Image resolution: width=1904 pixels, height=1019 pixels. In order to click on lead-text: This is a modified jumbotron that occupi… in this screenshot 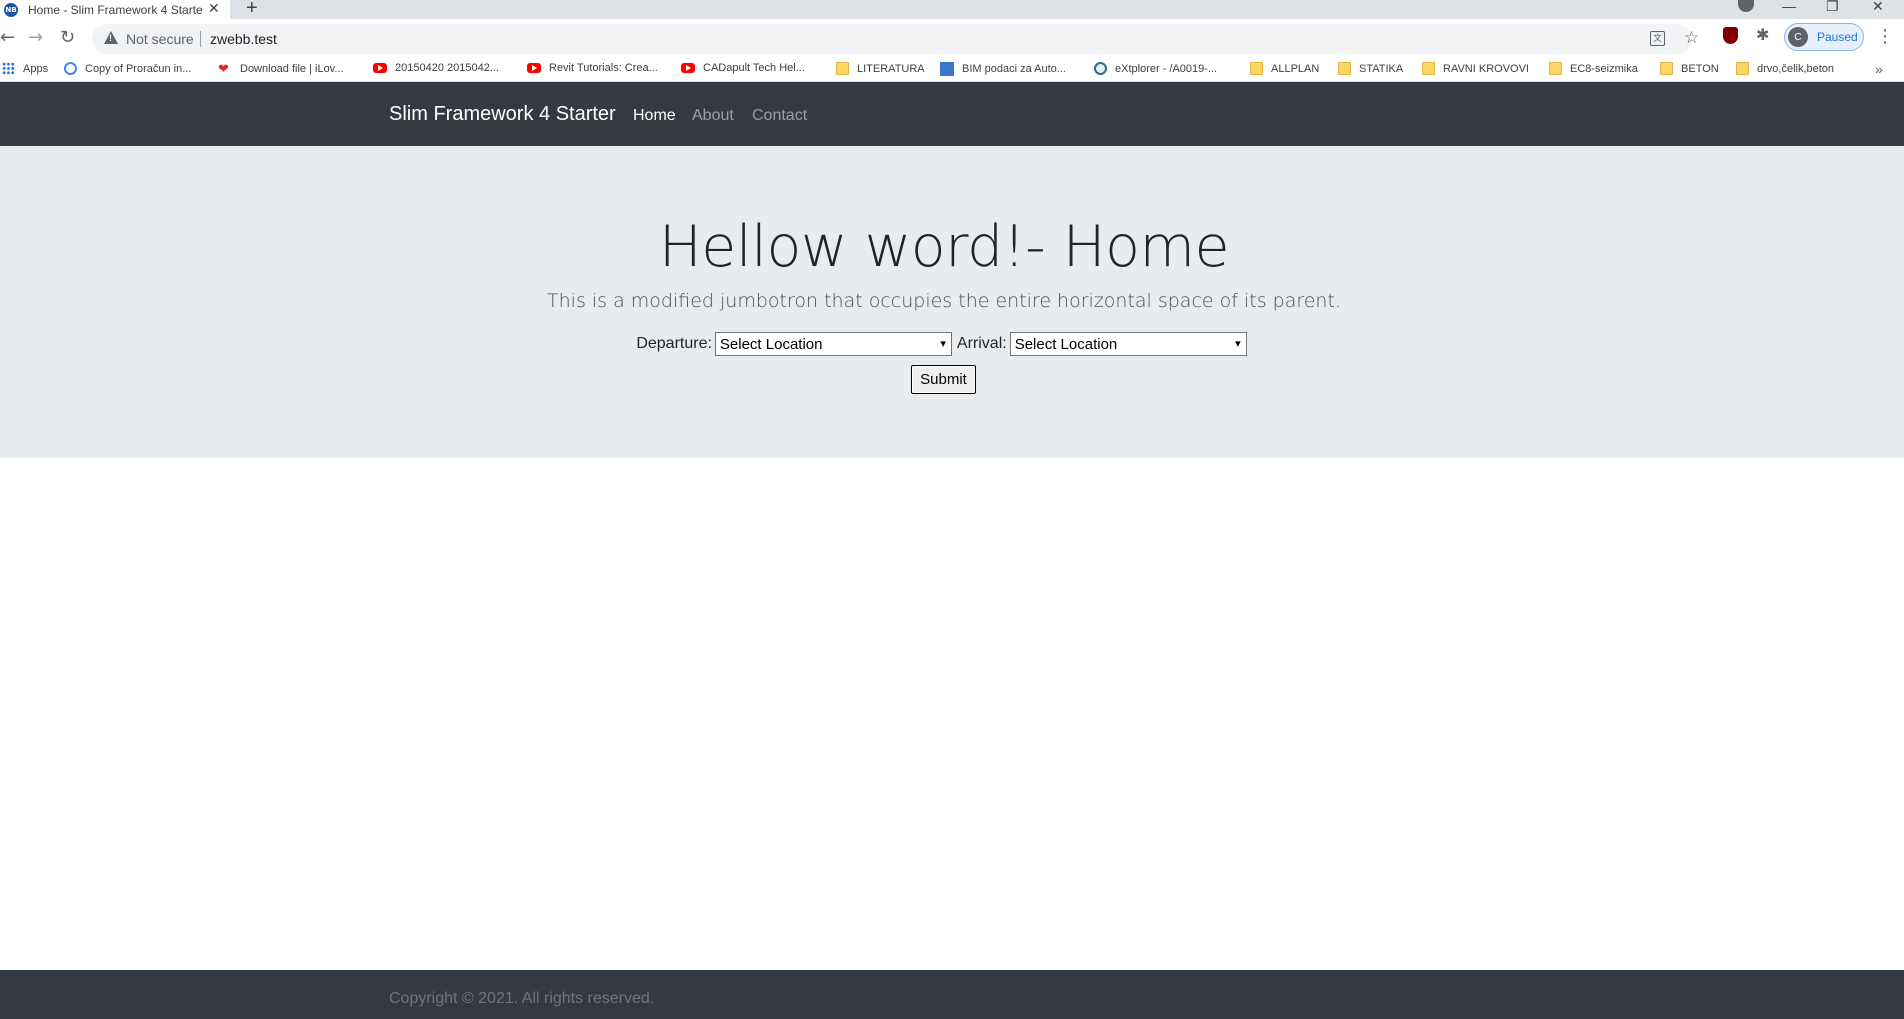, I will do `click(944, 301)`.